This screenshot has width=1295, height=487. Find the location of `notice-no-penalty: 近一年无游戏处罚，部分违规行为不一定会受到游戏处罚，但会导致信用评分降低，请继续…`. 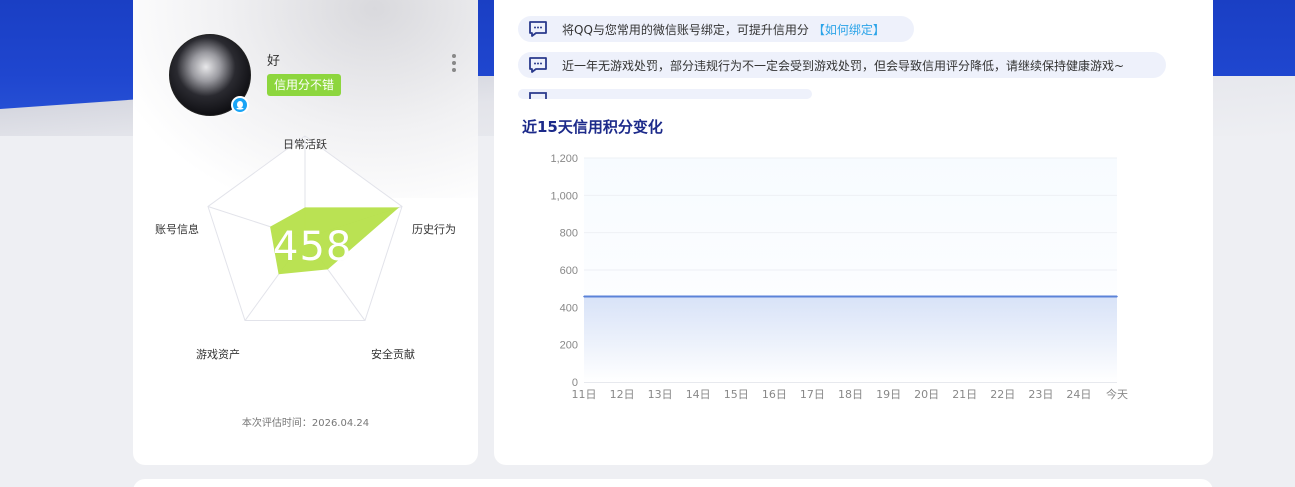

notice-no-penalty: 近一年无游戏处罚，部分违规行为不一定会受到游戏处罚，但会导致信用评分降低，请继续… is located at coordinates (842, 65).